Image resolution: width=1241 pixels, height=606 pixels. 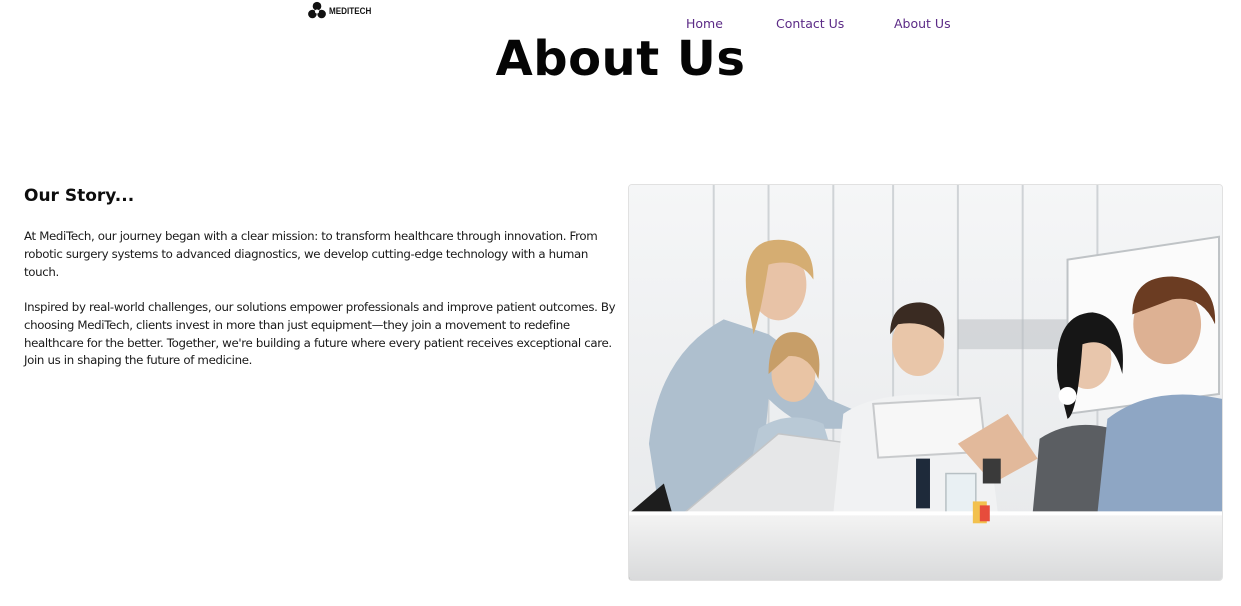 I want to click on nav-home: Home, so click(x=704, y=23).